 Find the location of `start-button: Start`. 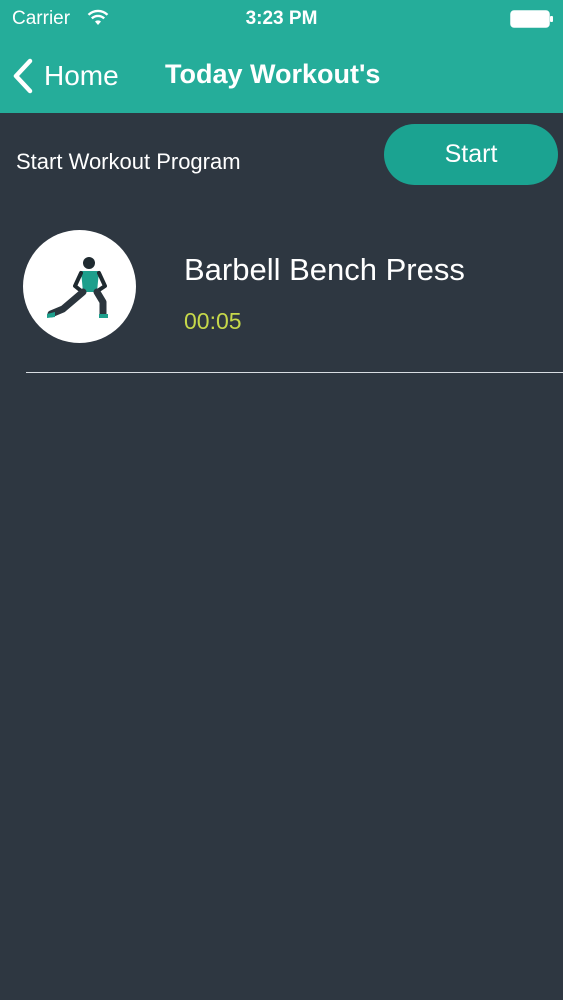

start-button: Start is located at coordinates (471, 154).